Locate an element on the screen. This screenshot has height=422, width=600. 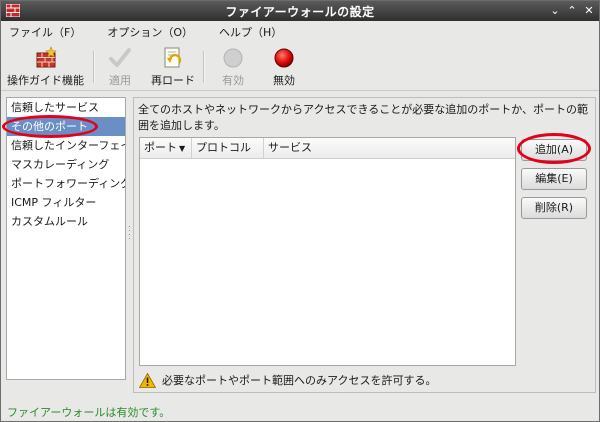
firewall-app-icon is located at coordinates (13, 10).